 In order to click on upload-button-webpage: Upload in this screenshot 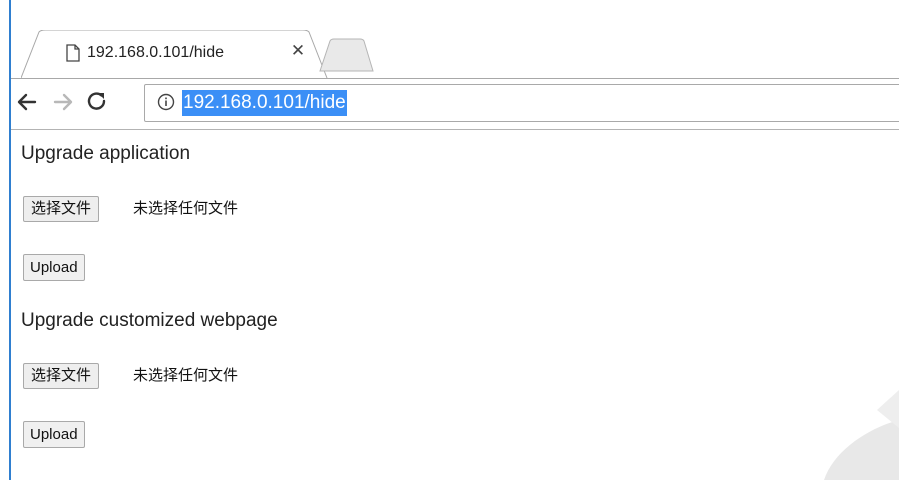, I will do `click(54, 434)`.